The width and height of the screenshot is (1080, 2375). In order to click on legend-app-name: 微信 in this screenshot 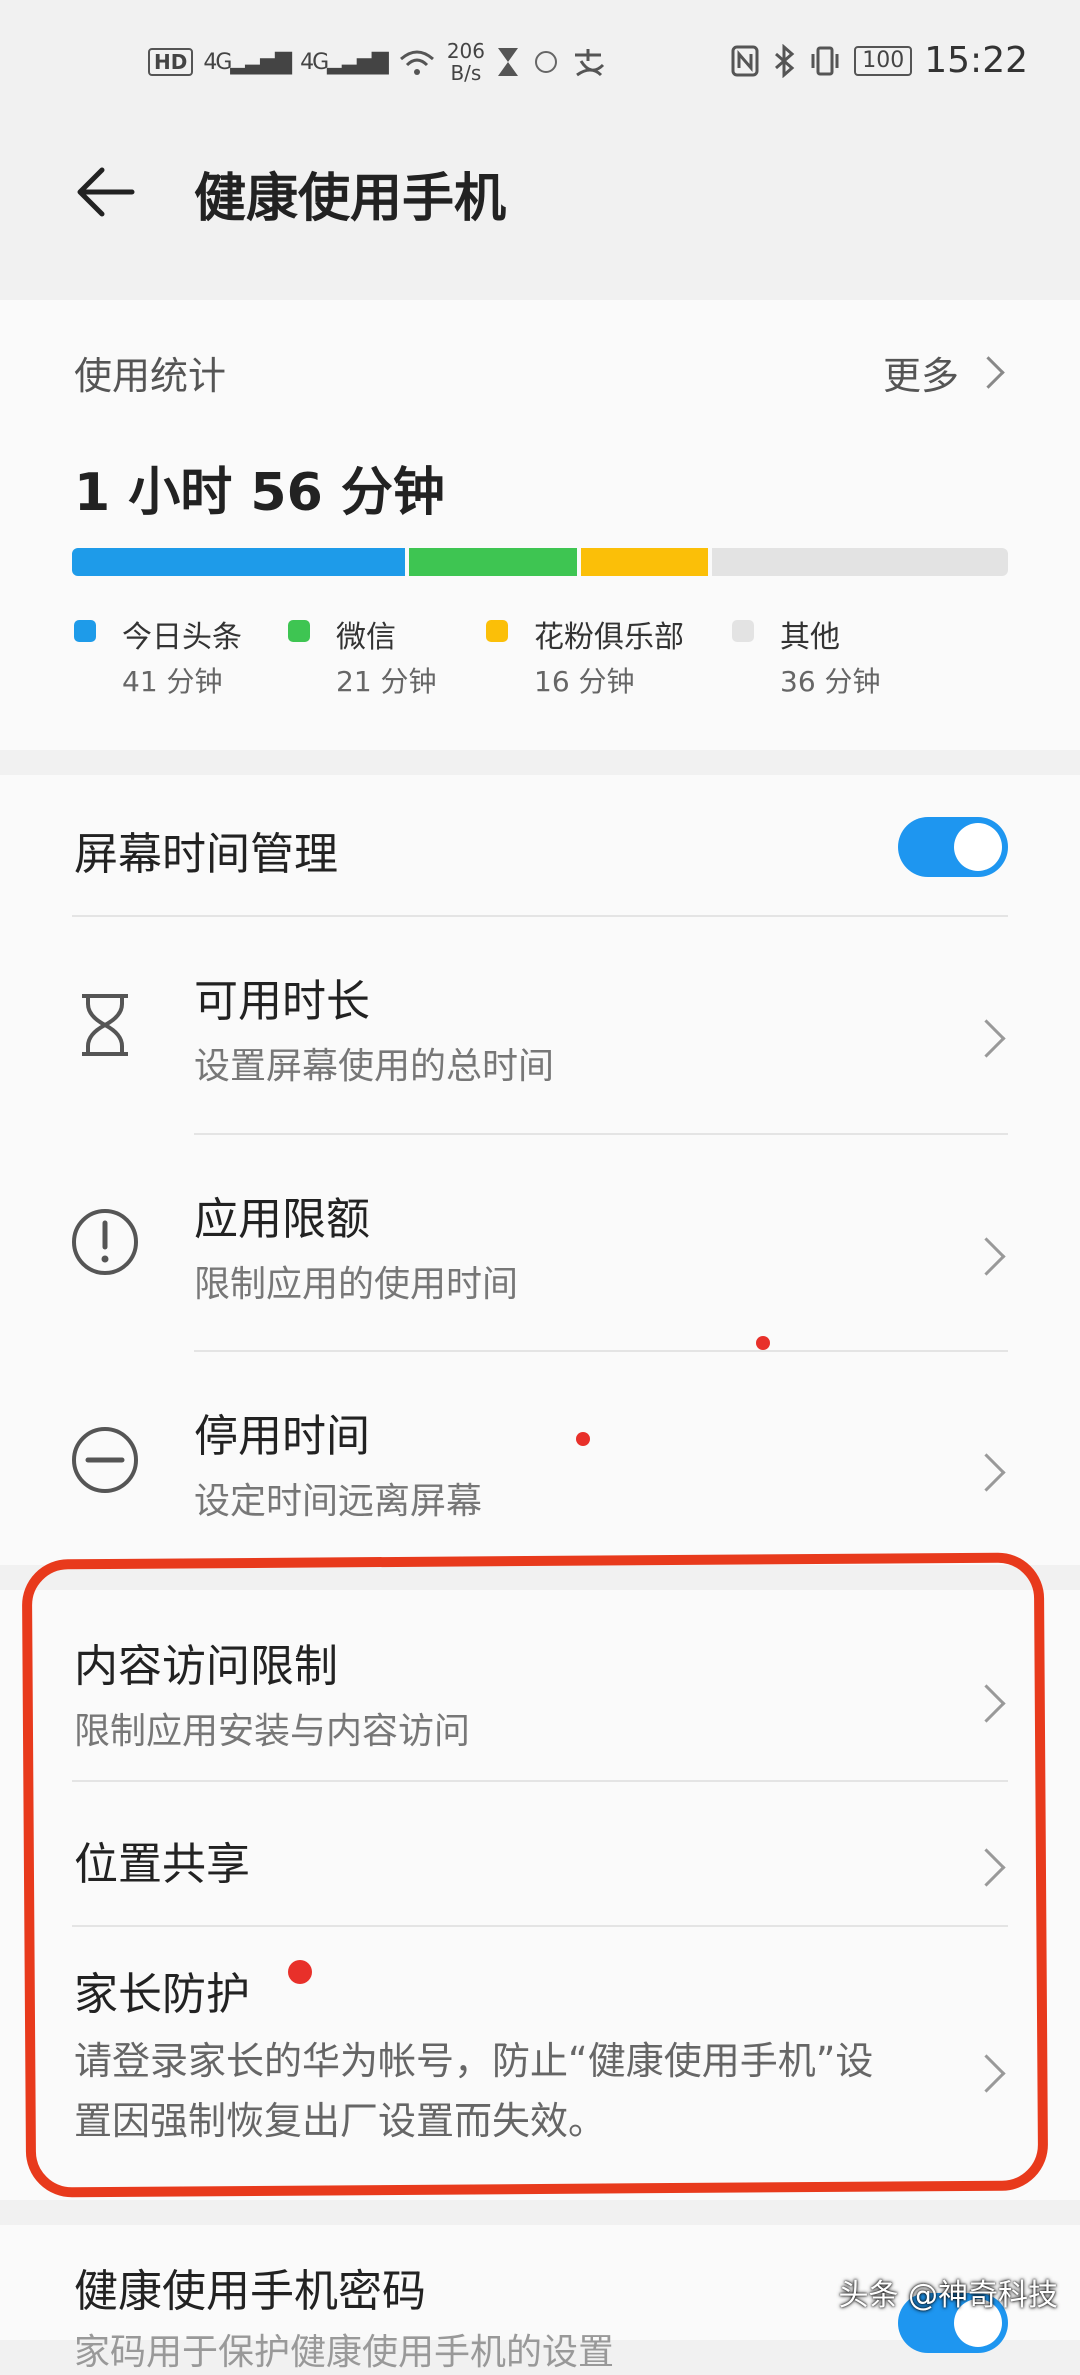, I will do `click(366, 637)`.